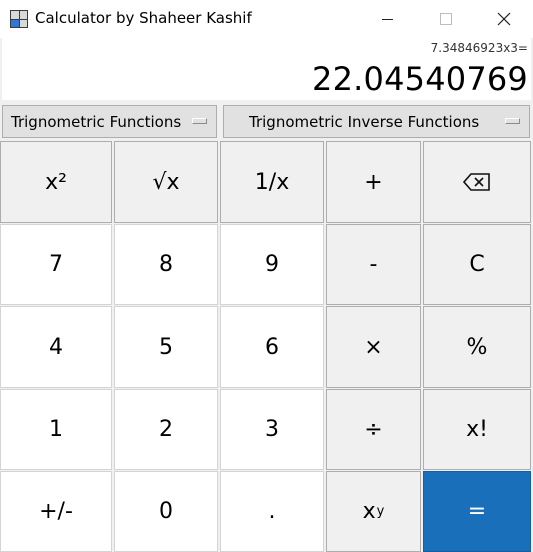  What do you see at coordinates (420, 79) in the screenshot?
I see `result-text: 22.04540769` at bounding box center [420, 79].